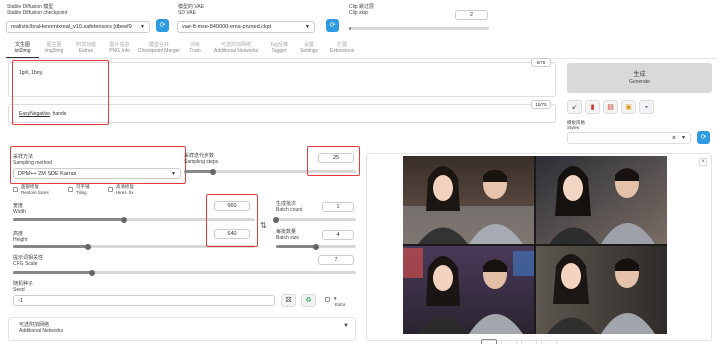  I want to click on vae-label-en: SD VAE, so click(187, 13).